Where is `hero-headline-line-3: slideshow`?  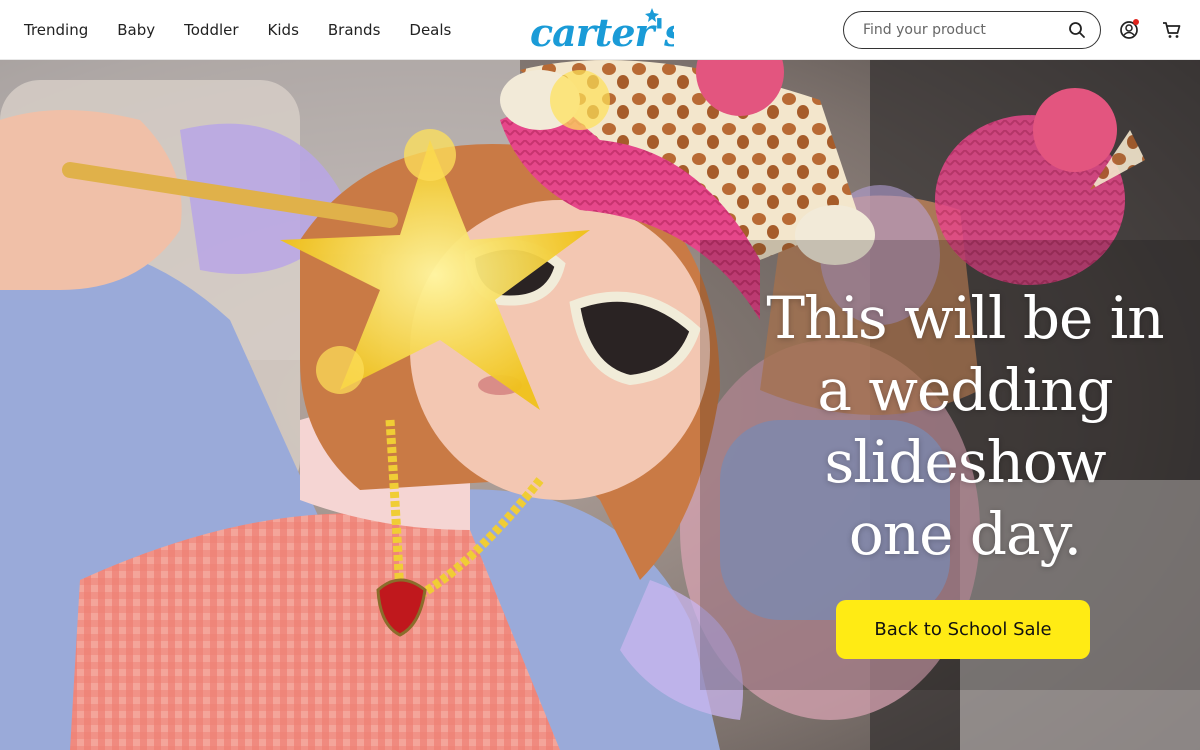
hero-headline-line-3: slideshow is located at coordinates (965, 462).